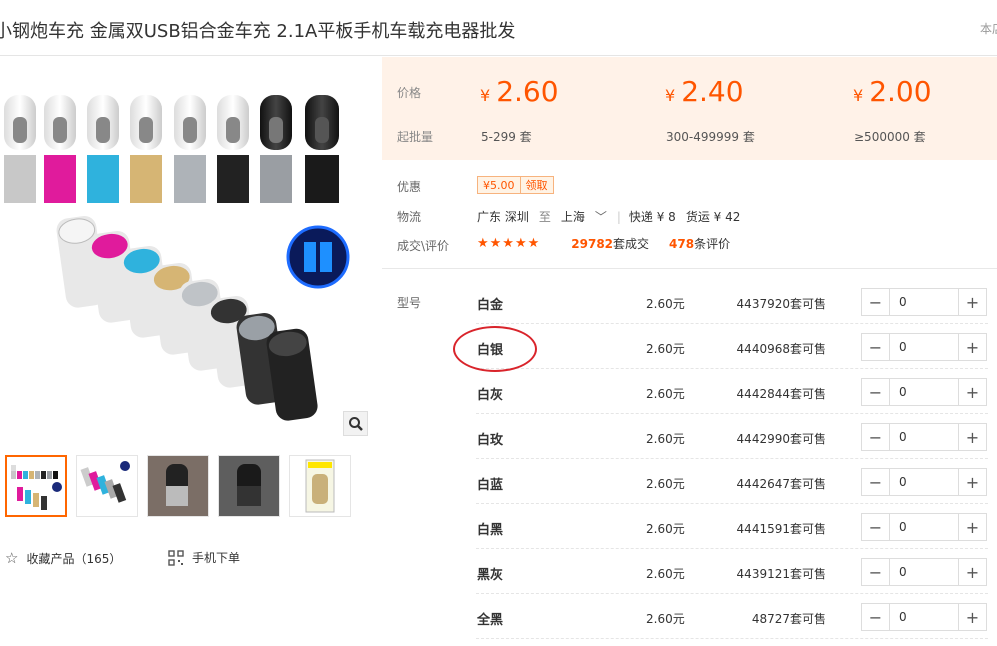 This screenshot has height=646, width=997. What do you see at coordinates (415, 137) in the screenshot?
I see `moq-label: 起批量` at bounding box center [415, 137].